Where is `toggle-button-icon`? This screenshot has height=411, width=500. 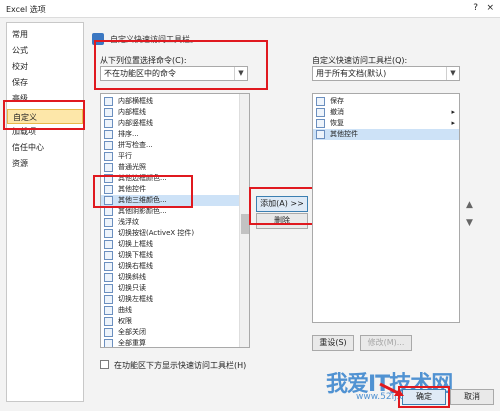
toggle-button-icon is located at coordinates (108, 233).